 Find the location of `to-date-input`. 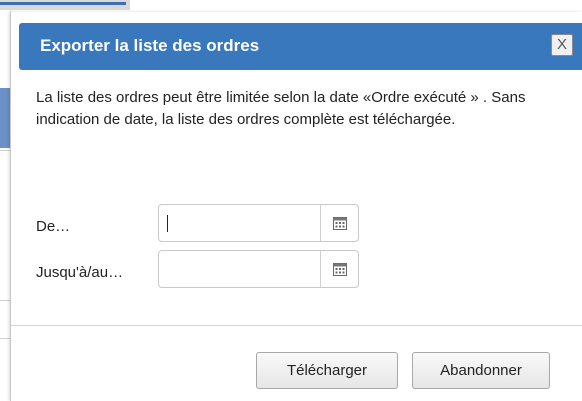

to-date-input is located at coordinates (239, 269).